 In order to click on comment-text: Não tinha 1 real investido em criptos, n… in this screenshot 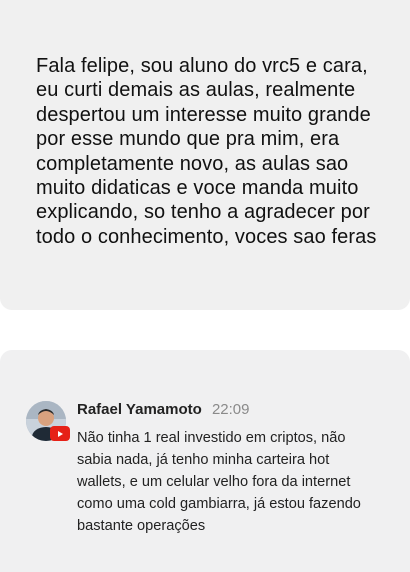, I will do `click(219, 482)`.